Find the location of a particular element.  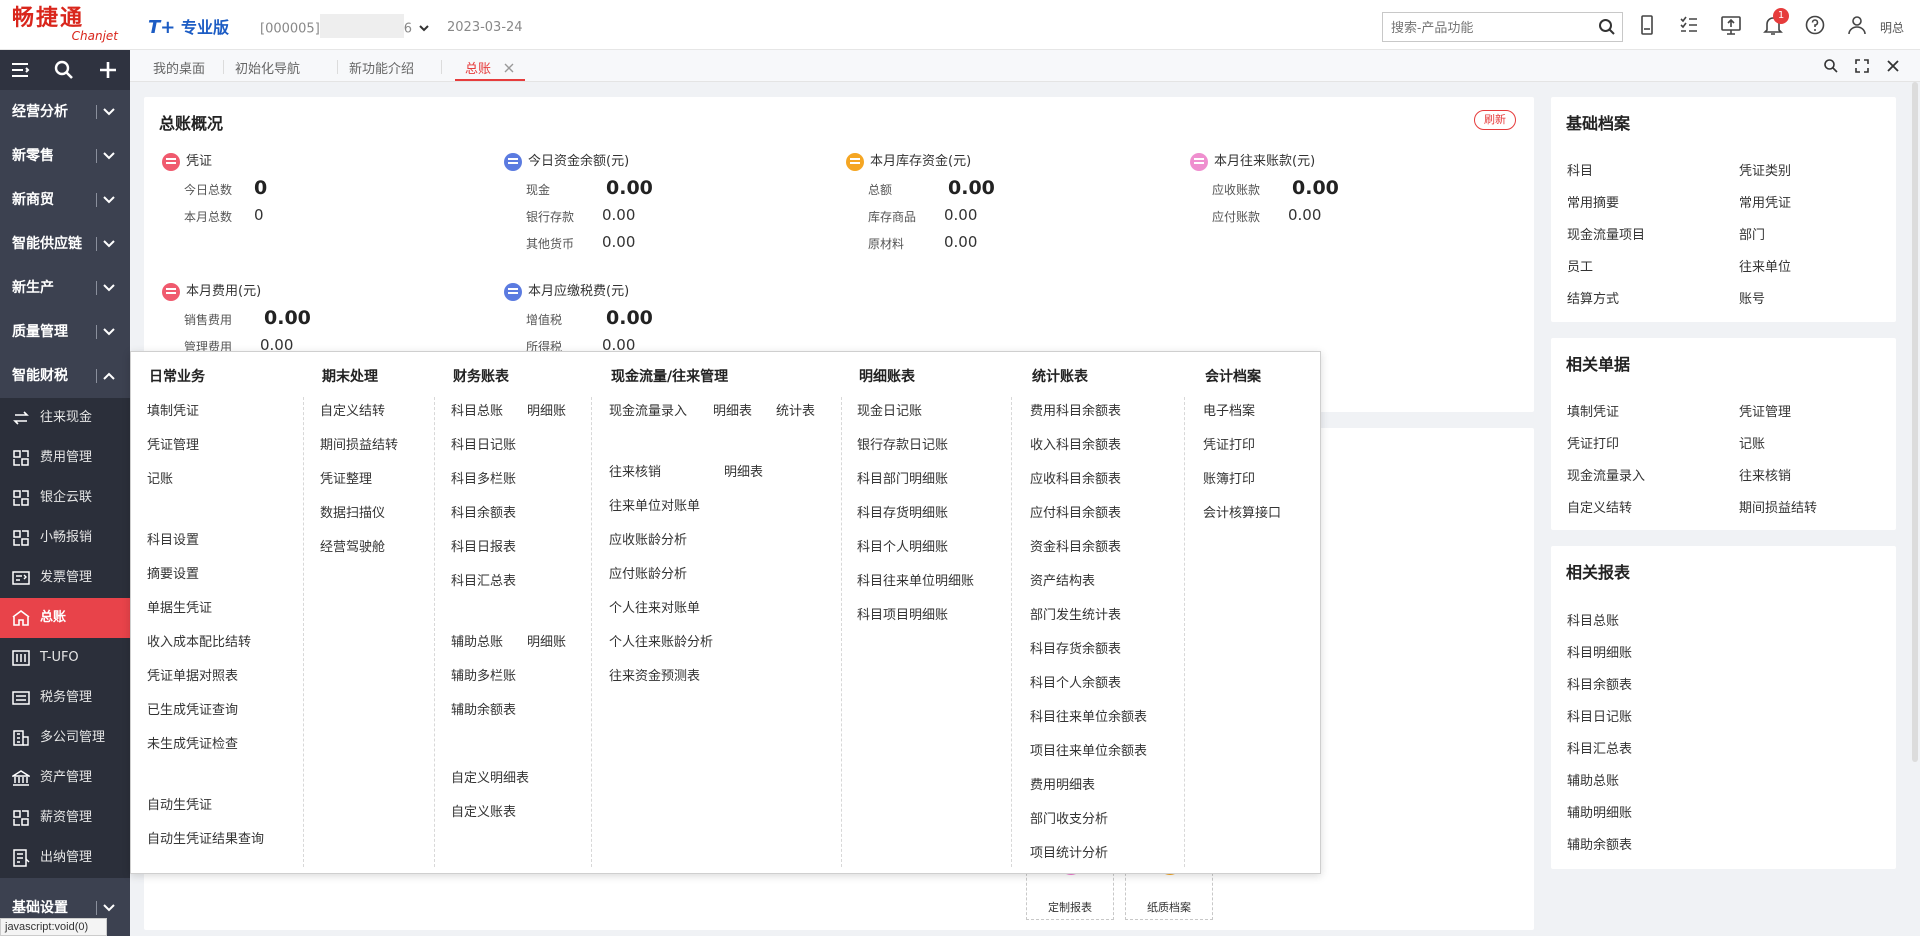

task-list-icon is located at coordinates (1689, 25).